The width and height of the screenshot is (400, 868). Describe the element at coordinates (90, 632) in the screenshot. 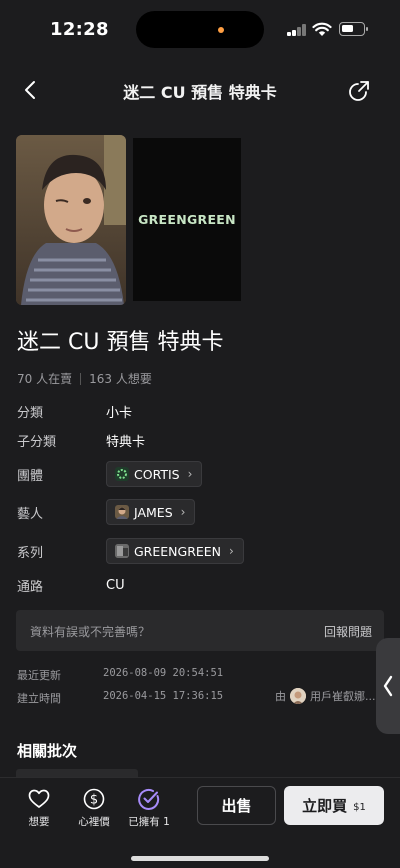

I see `report-question: 資料有誤或不完善嗎？` at that location.